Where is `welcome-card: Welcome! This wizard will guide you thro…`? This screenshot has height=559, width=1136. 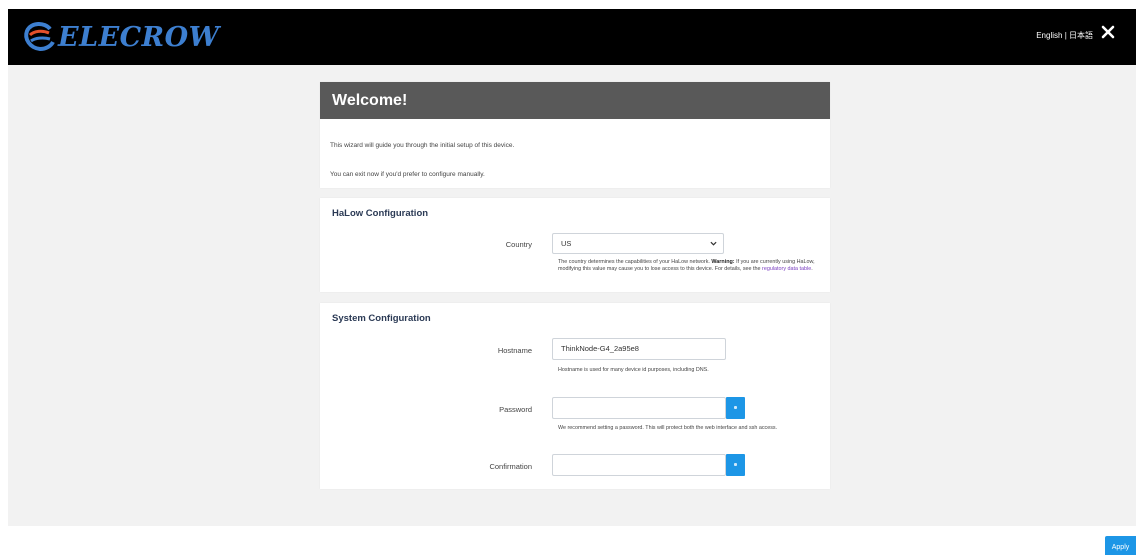 welcome-card: Welcome! This wizard will guide you thro… is located at coordinates (575, 135).